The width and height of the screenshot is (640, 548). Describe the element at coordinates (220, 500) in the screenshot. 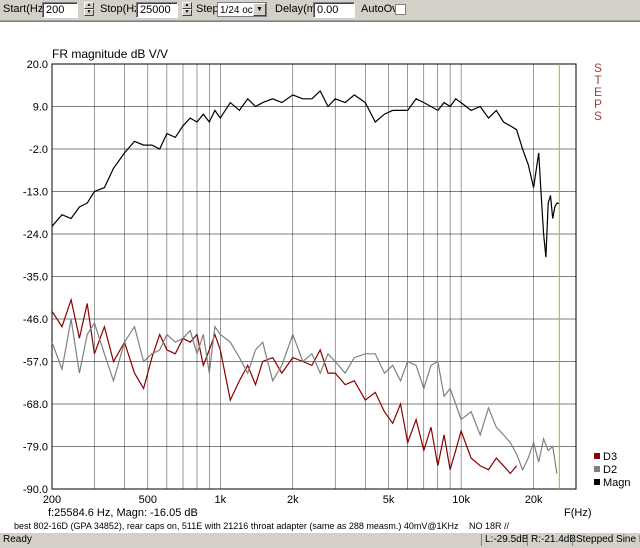

I see `x-tick-label: 1k` at that location.